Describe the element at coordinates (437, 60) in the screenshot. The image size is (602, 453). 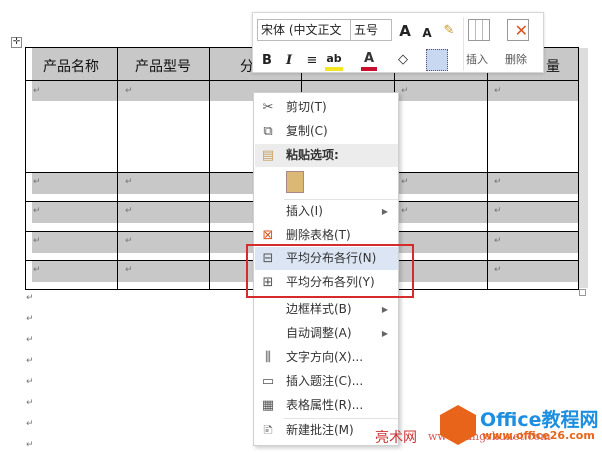
I see `borders-button` at that location.